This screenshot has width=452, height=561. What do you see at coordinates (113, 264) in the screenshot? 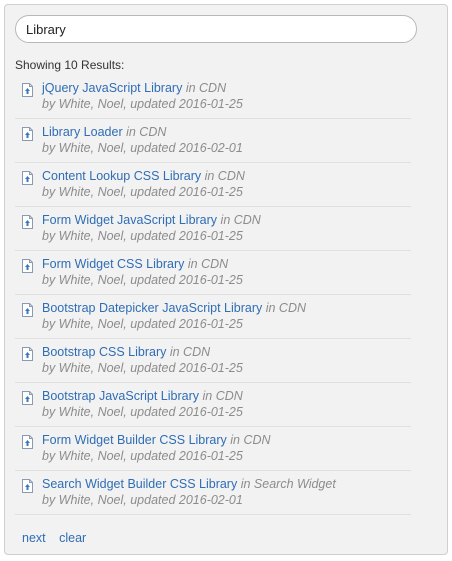
I see `result-title-link: Form Widget CSS Library` at bounding box center [113, 264].